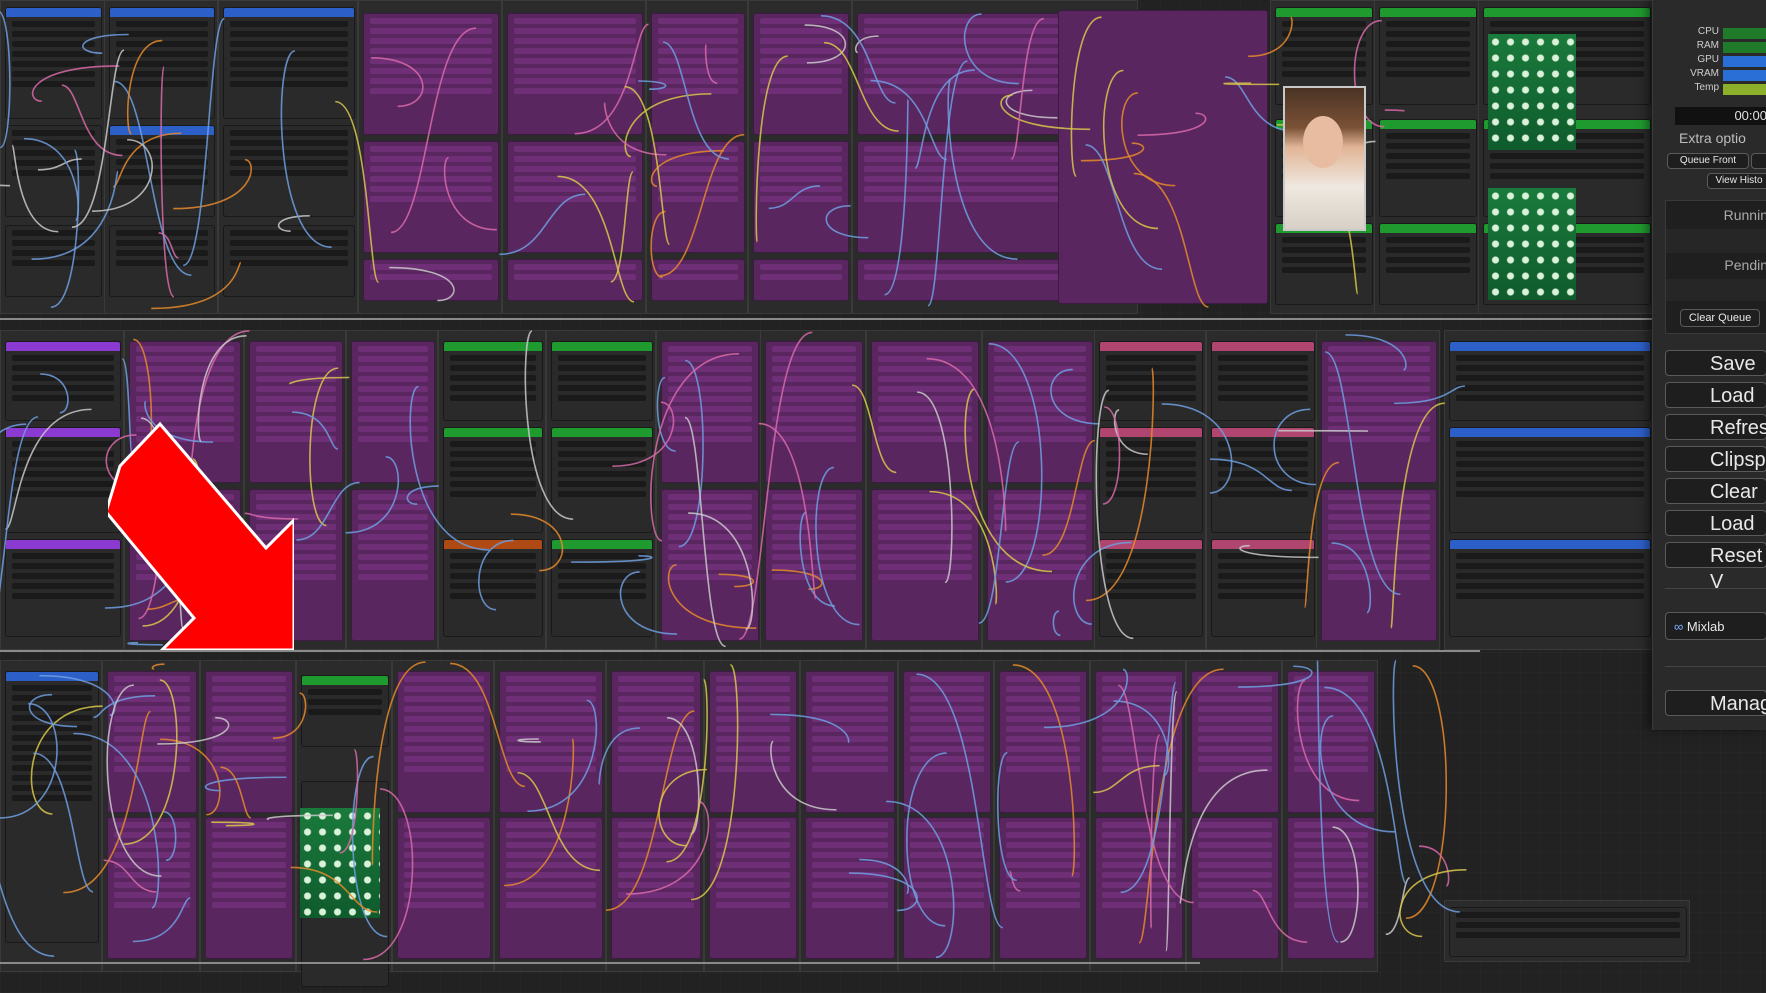 The height and width of the screenshot is (993, 1766). What do you see at coordinates (1745, 265) in the screenshot?
I see `pending-label: Pendin` at bounding box center [1745, 265].